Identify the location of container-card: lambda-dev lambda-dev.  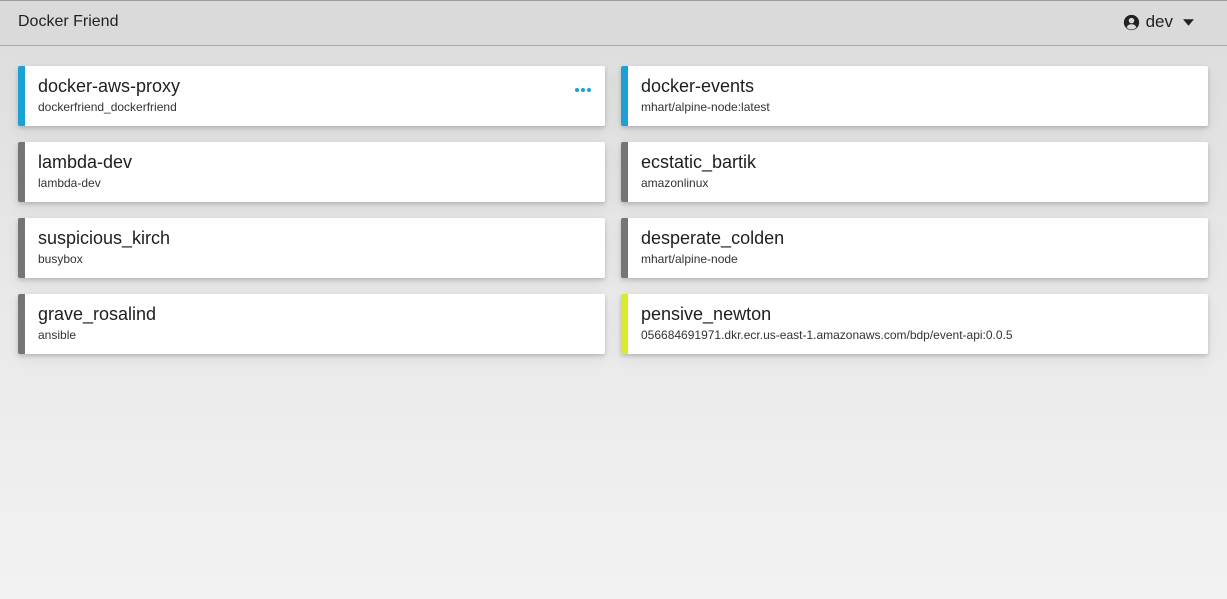
(311, 172).